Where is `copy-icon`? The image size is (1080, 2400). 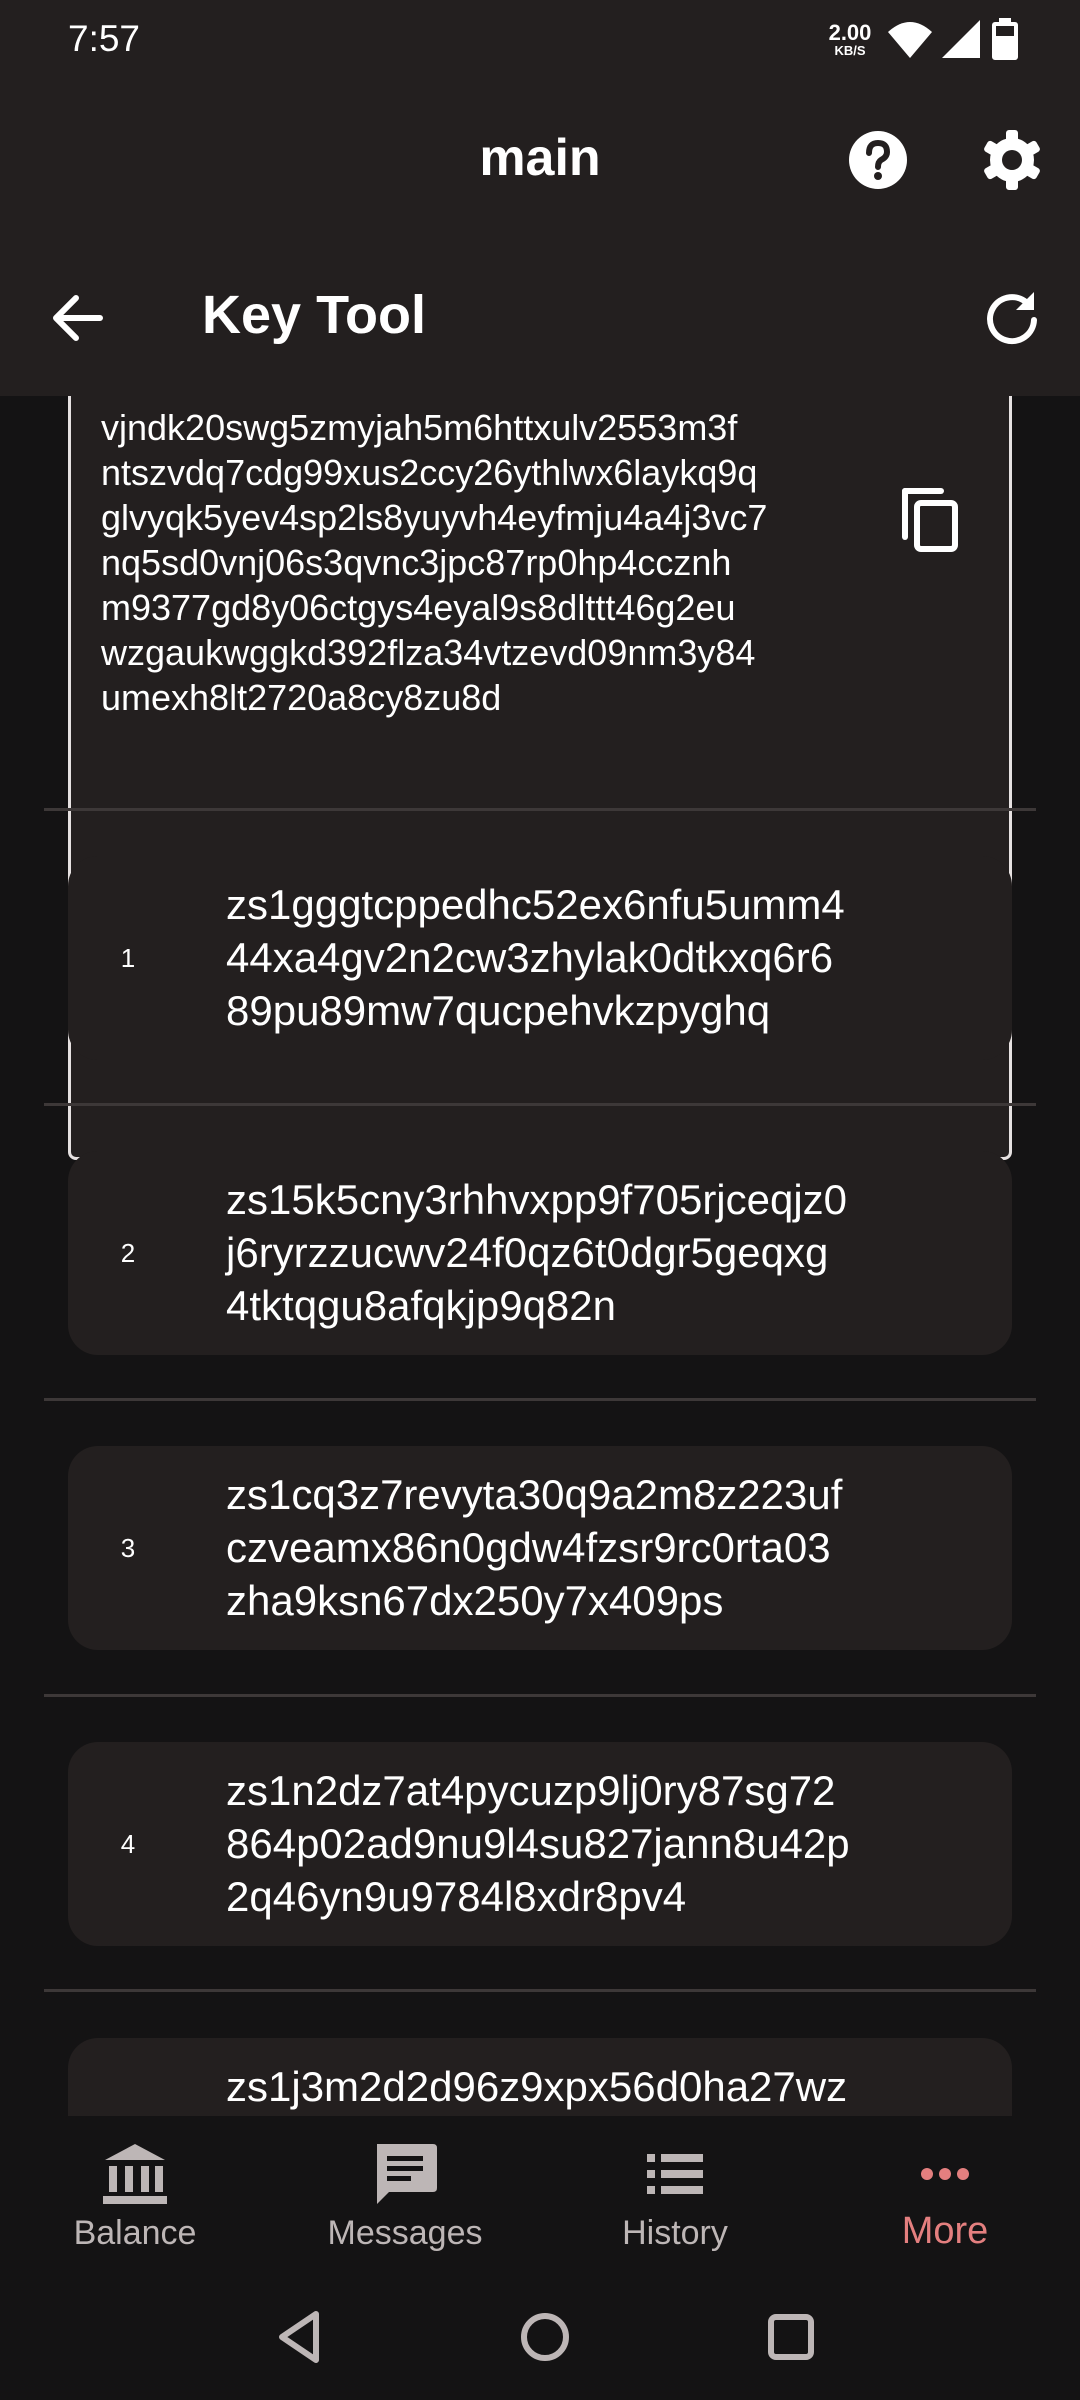
copy-icon is located at coordinates (931, 517).